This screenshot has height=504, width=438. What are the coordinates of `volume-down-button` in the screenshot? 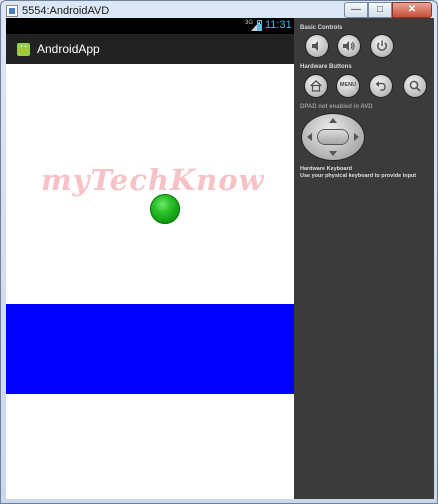 It's located at (317, 46).